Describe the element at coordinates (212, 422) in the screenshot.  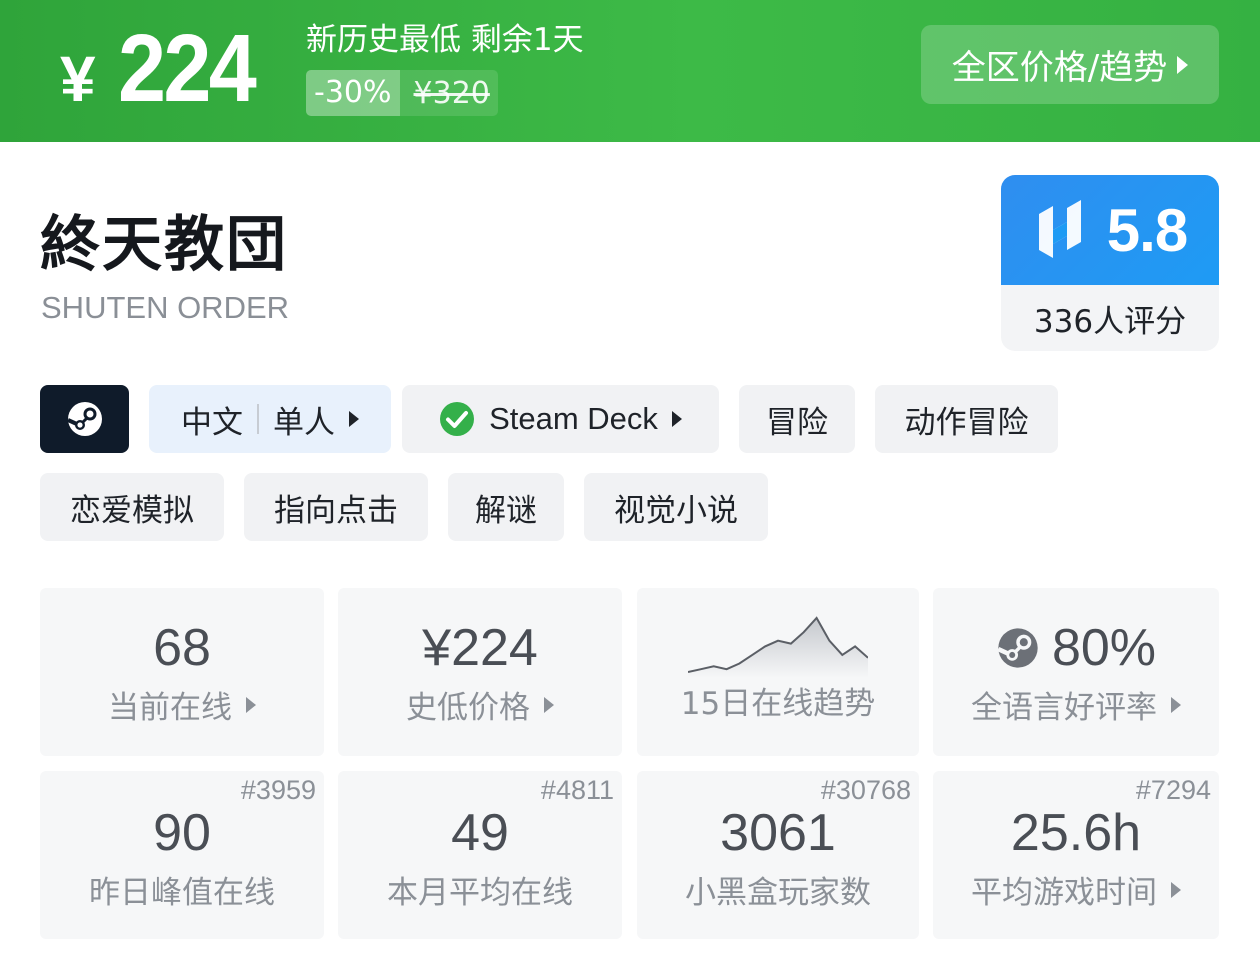
I see `language-label: 中文` at that location.